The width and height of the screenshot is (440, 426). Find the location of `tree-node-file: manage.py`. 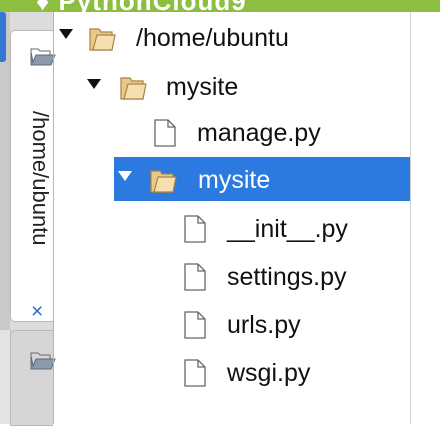

tree-node-file: manage.py is located at coordinates (232, 134).